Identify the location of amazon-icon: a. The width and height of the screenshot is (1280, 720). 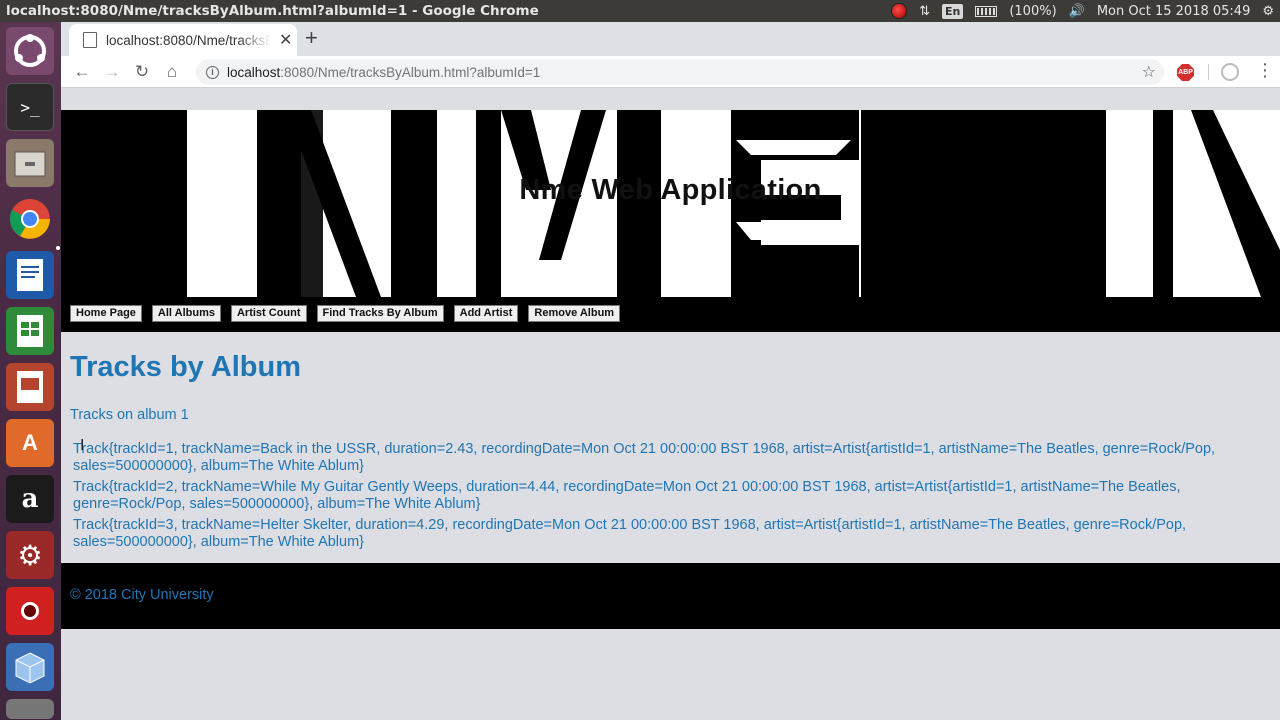
(30, 499).